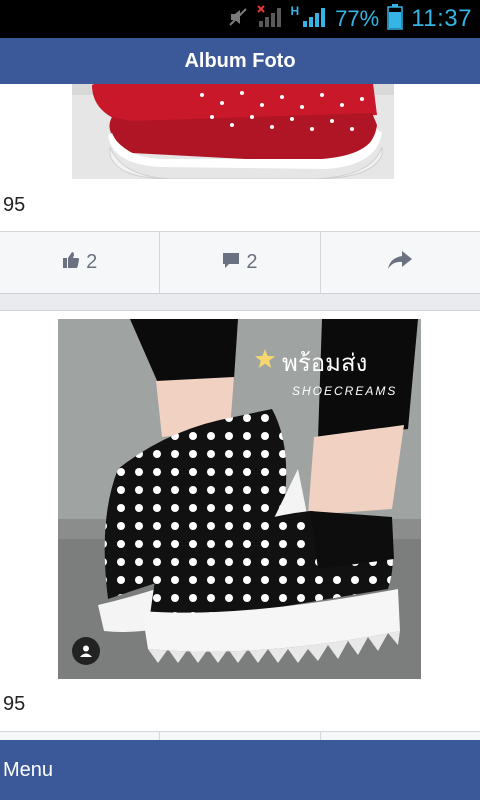  I want to click on watermark-title: พร้อมส่ง, so click(325, 363).